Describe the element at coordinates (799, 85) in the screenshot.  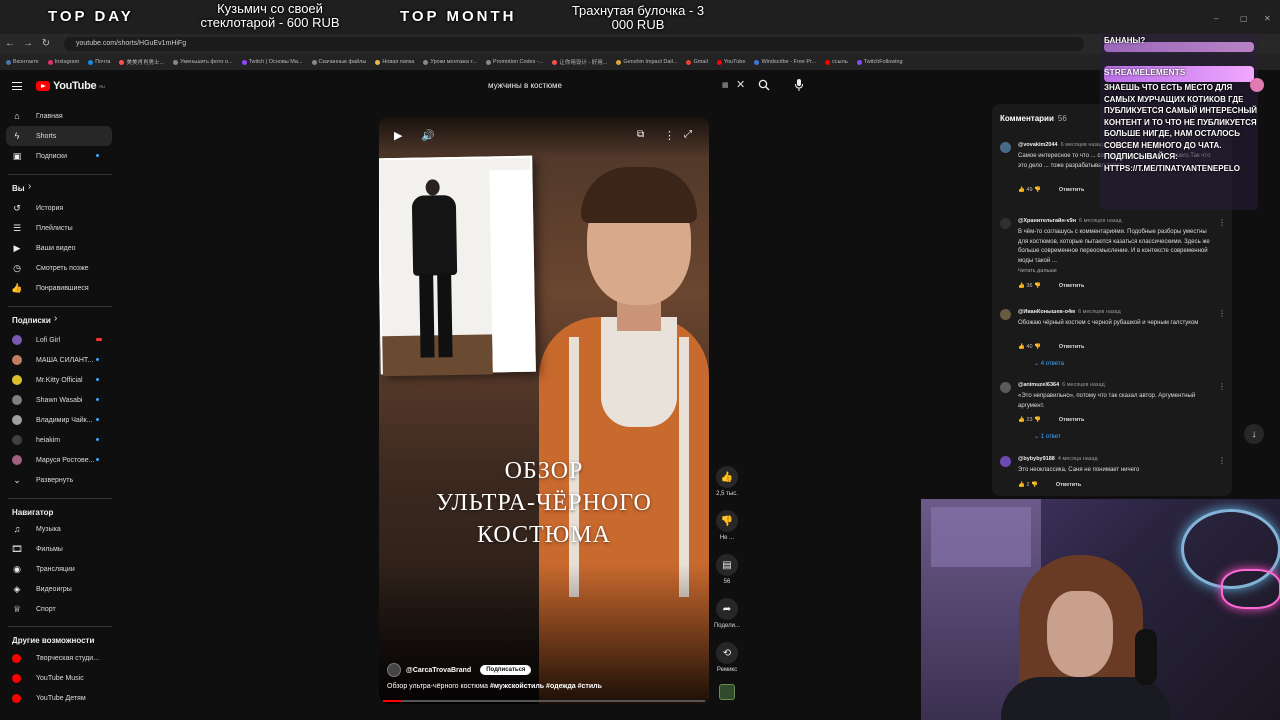
I see `mic-icon` at that location.